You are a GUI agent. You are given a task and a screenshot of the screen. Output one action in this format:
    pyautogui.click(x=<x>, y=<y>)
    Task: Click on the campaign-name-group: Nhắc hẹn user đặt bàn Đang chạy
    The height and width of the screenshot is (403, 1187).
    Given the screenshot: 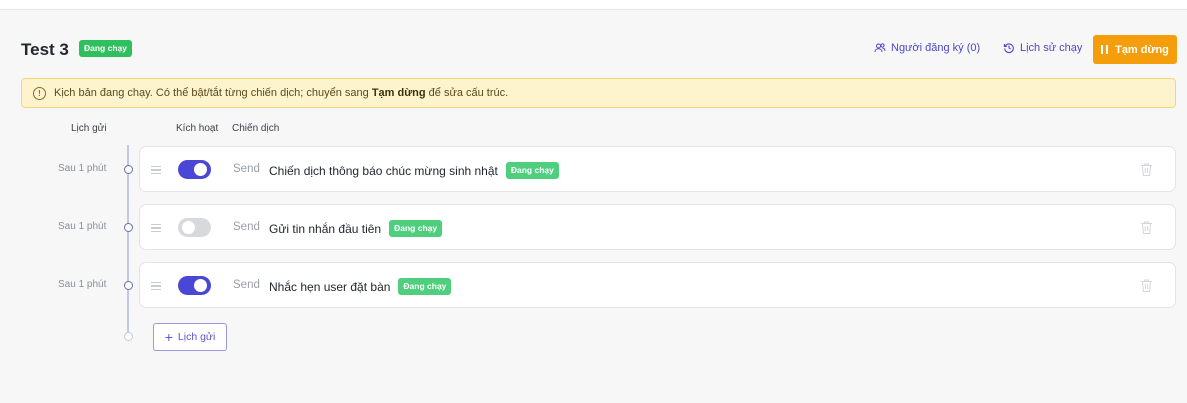 What is the action you would take?
    pyautogui.click(x=360, y=286)
    